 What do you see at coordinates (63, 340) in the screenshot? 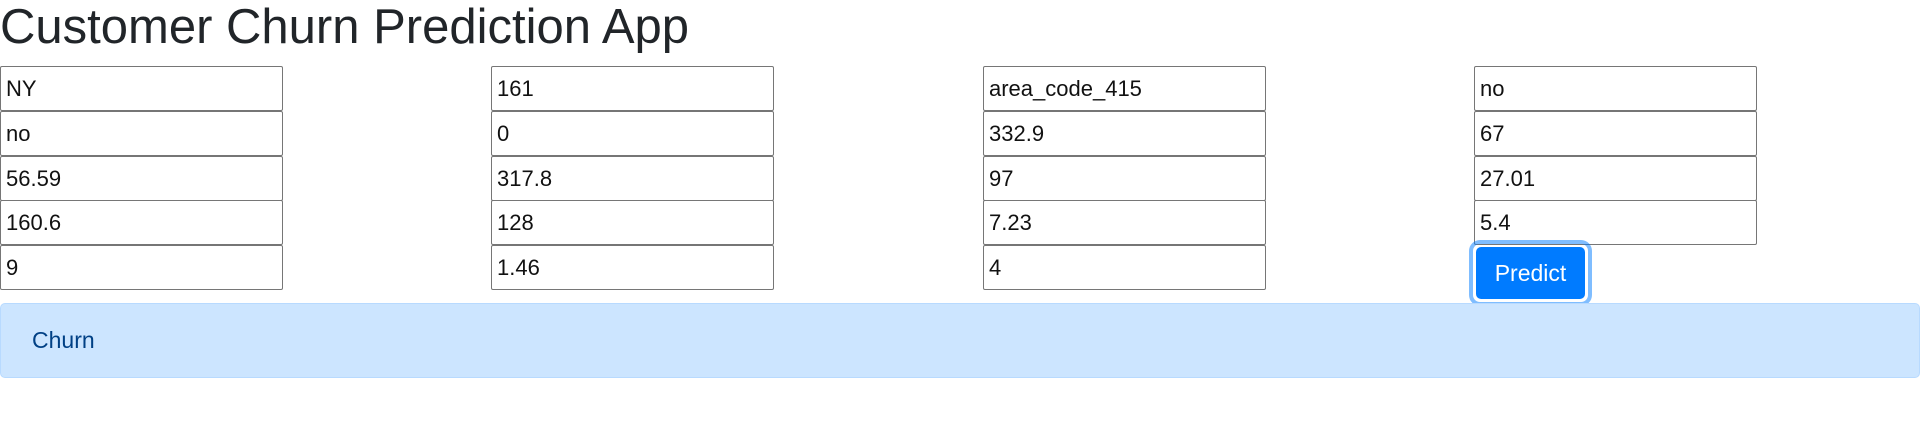
I see `prediction-result-text: Churn` at bounding box center [63, 340].